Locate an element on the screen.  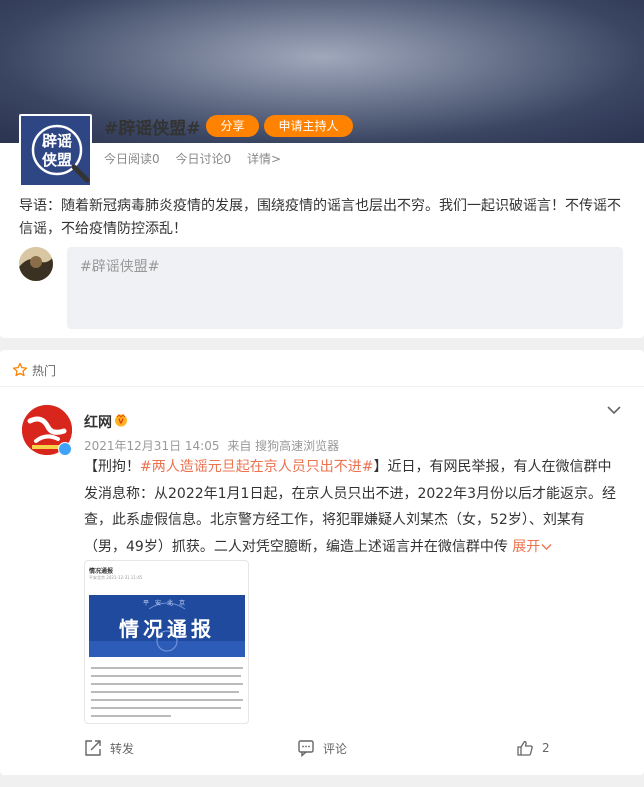
thumbs-up-icon is located at coordinates (525, 748).